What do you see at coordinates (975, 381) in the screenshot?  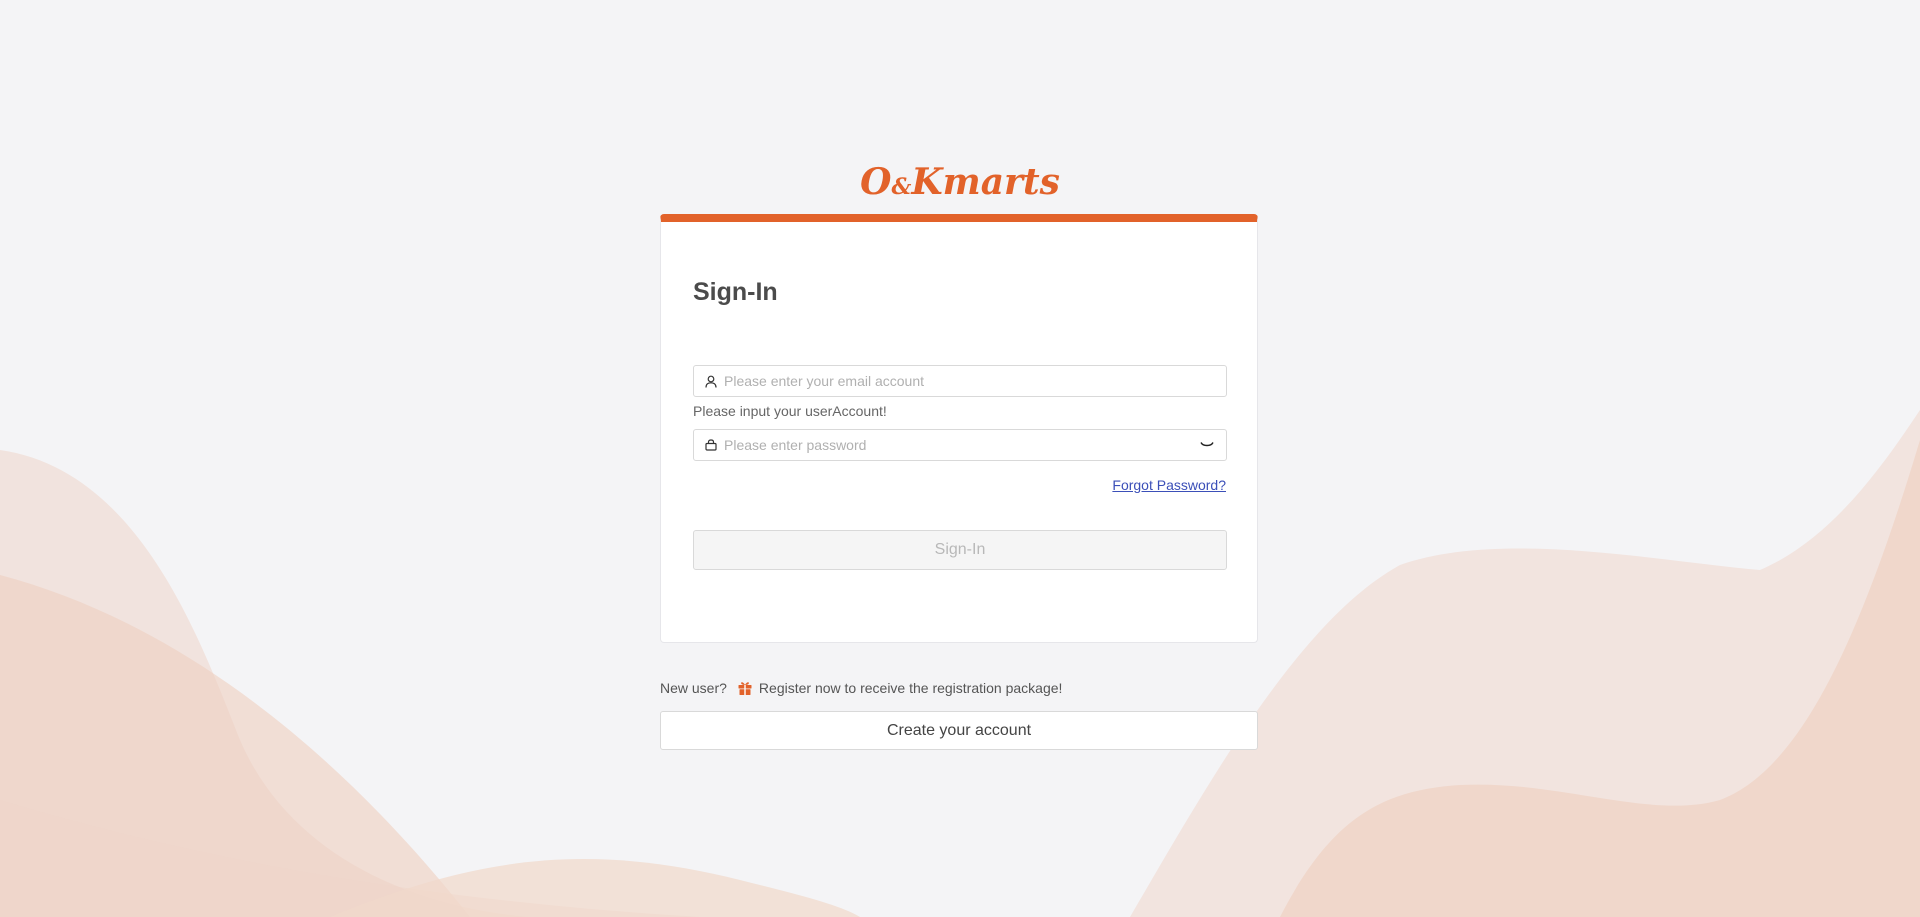 I see `email-input` at bounding box center [975, 381].